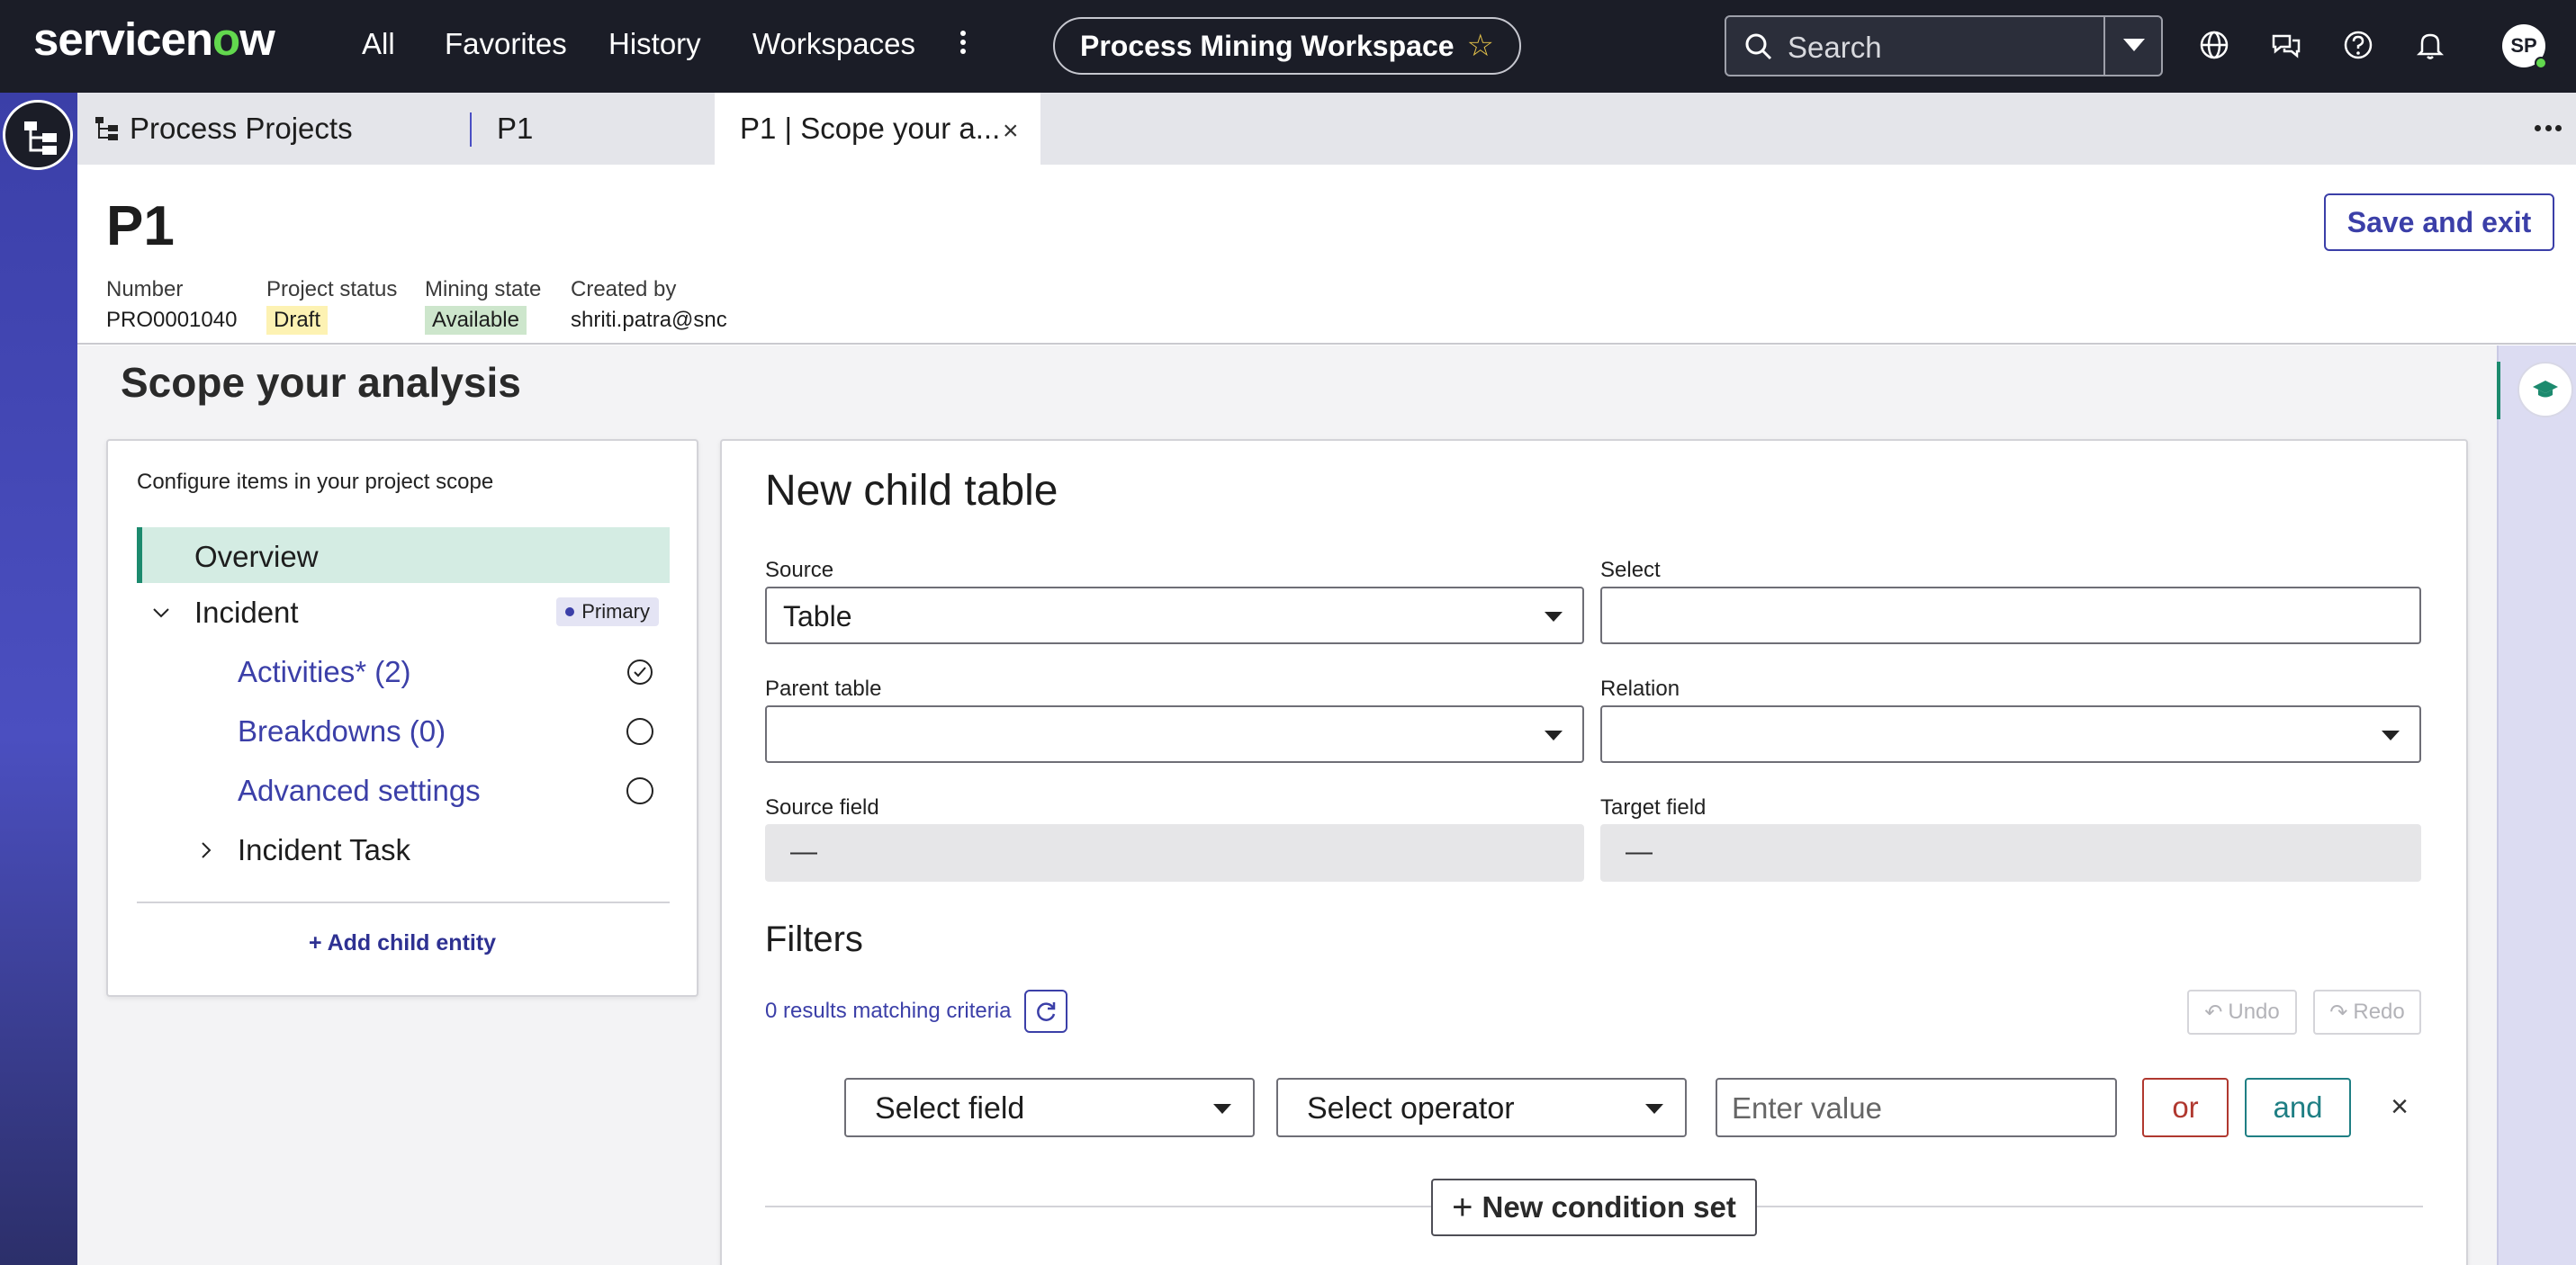 Image resolution: width=2576 pixels, height=1265 pixels. What do you see at coordinates (1480, 46) in the screenshot?
I see `star-icon: ☆` at bounding box center [1480, 46].